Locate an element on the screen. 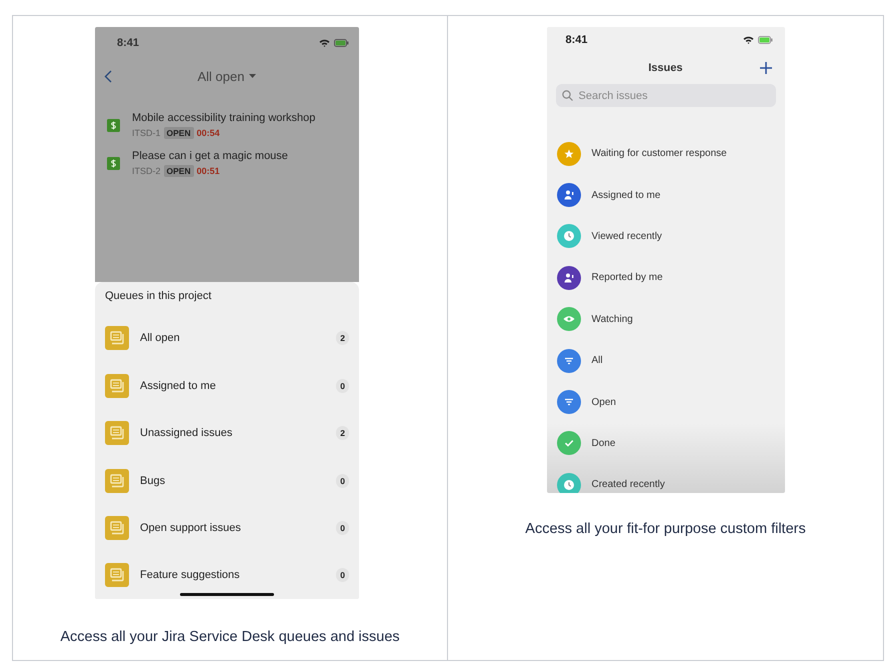 Image resolution: width=896 pixels, height=672 pixels. queue-name: Open support issues is located at coordinates (191, 528).